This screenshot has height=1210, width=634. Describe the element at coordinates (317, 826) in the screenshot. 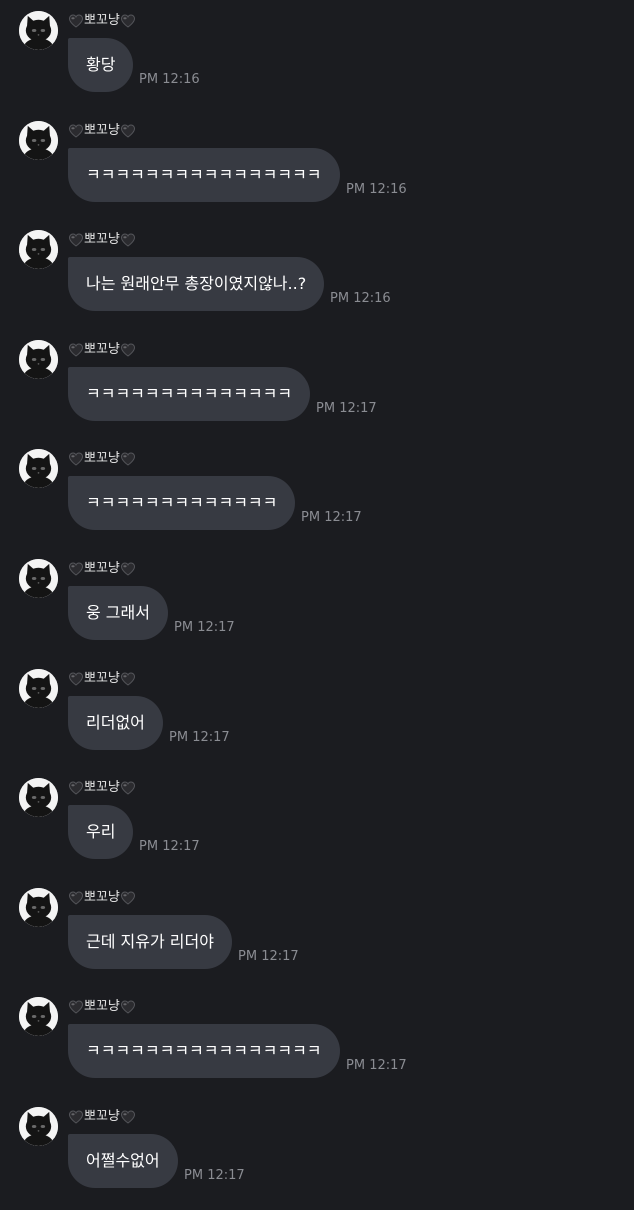

I see `message-row: 뽀꼬냥우리 PM 12:17` at that location.